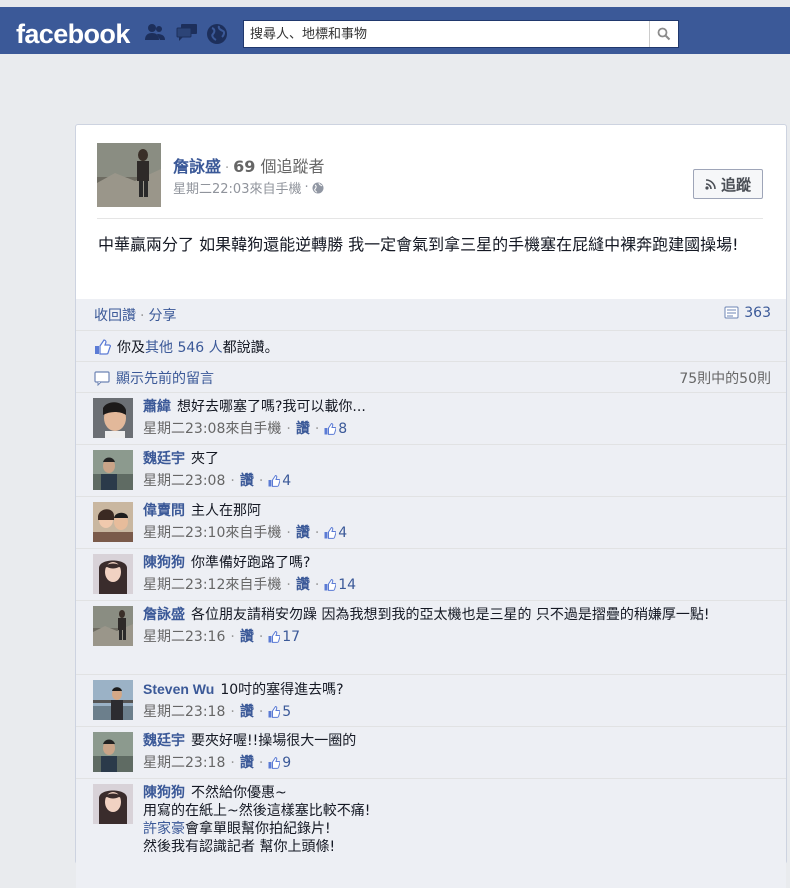 The width and height of the screenshot is (790, 888). What do you see at coordinates (184, 637) in the screenshot?
I see `comment-time: 星期二23:16` at bounding box center [184, 637].